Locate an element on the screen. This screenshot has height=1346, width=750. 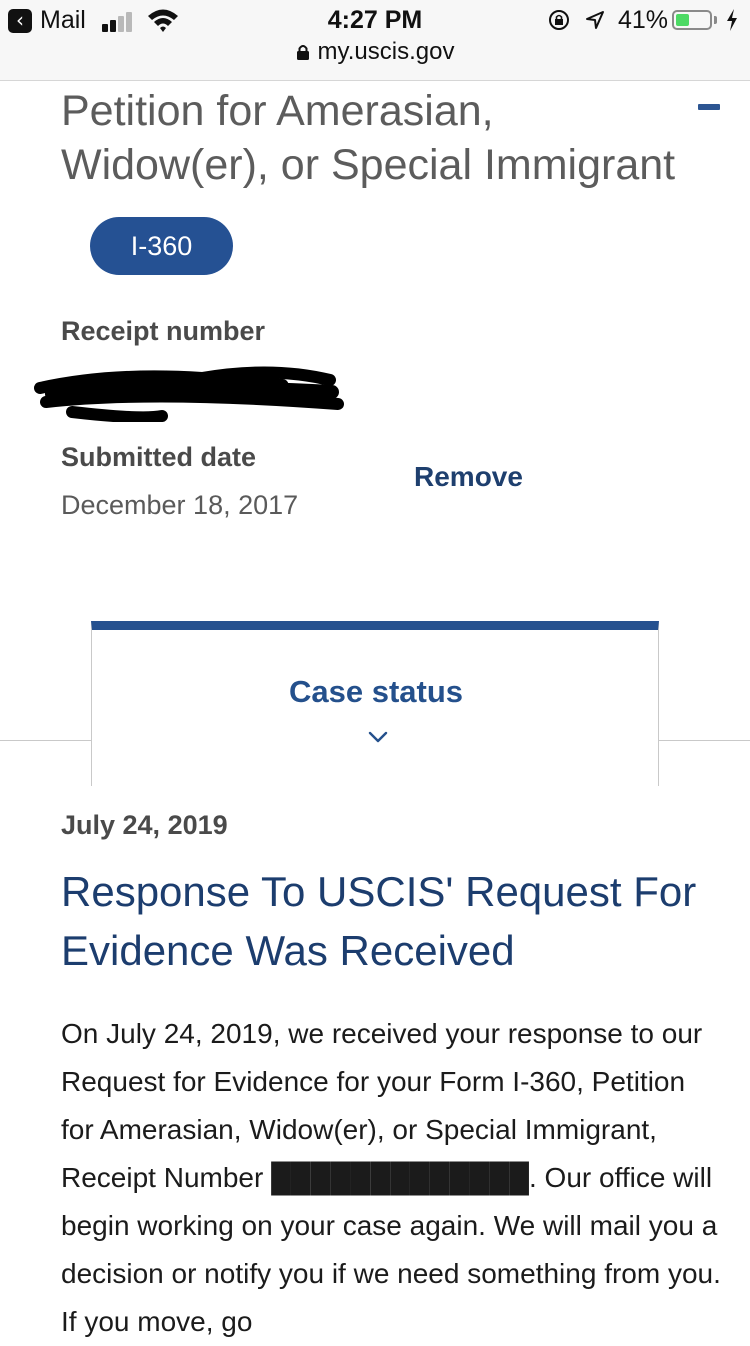
secure-lock-icon is located at coordinates (302, 52).